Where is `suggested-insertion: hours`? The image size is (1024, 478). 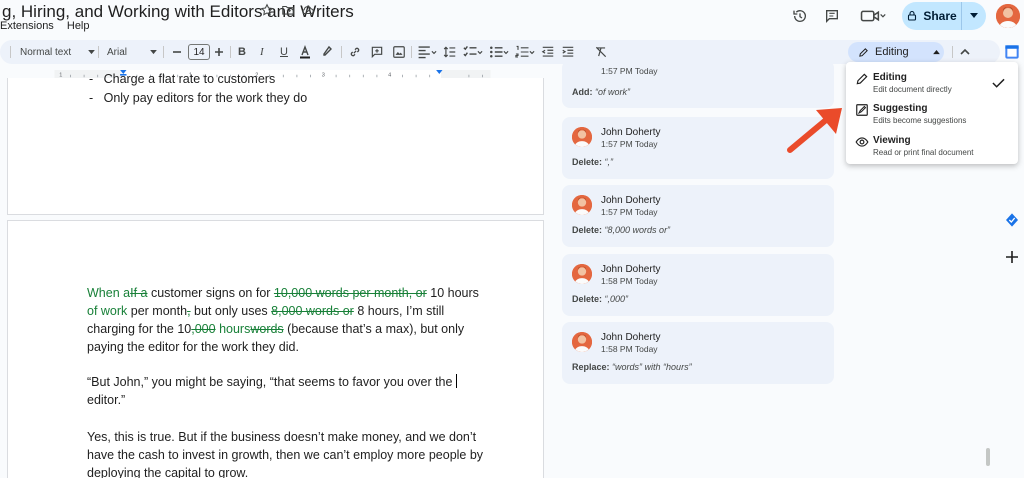
suggested-insertion: hours is located at coordinates (233, 329).